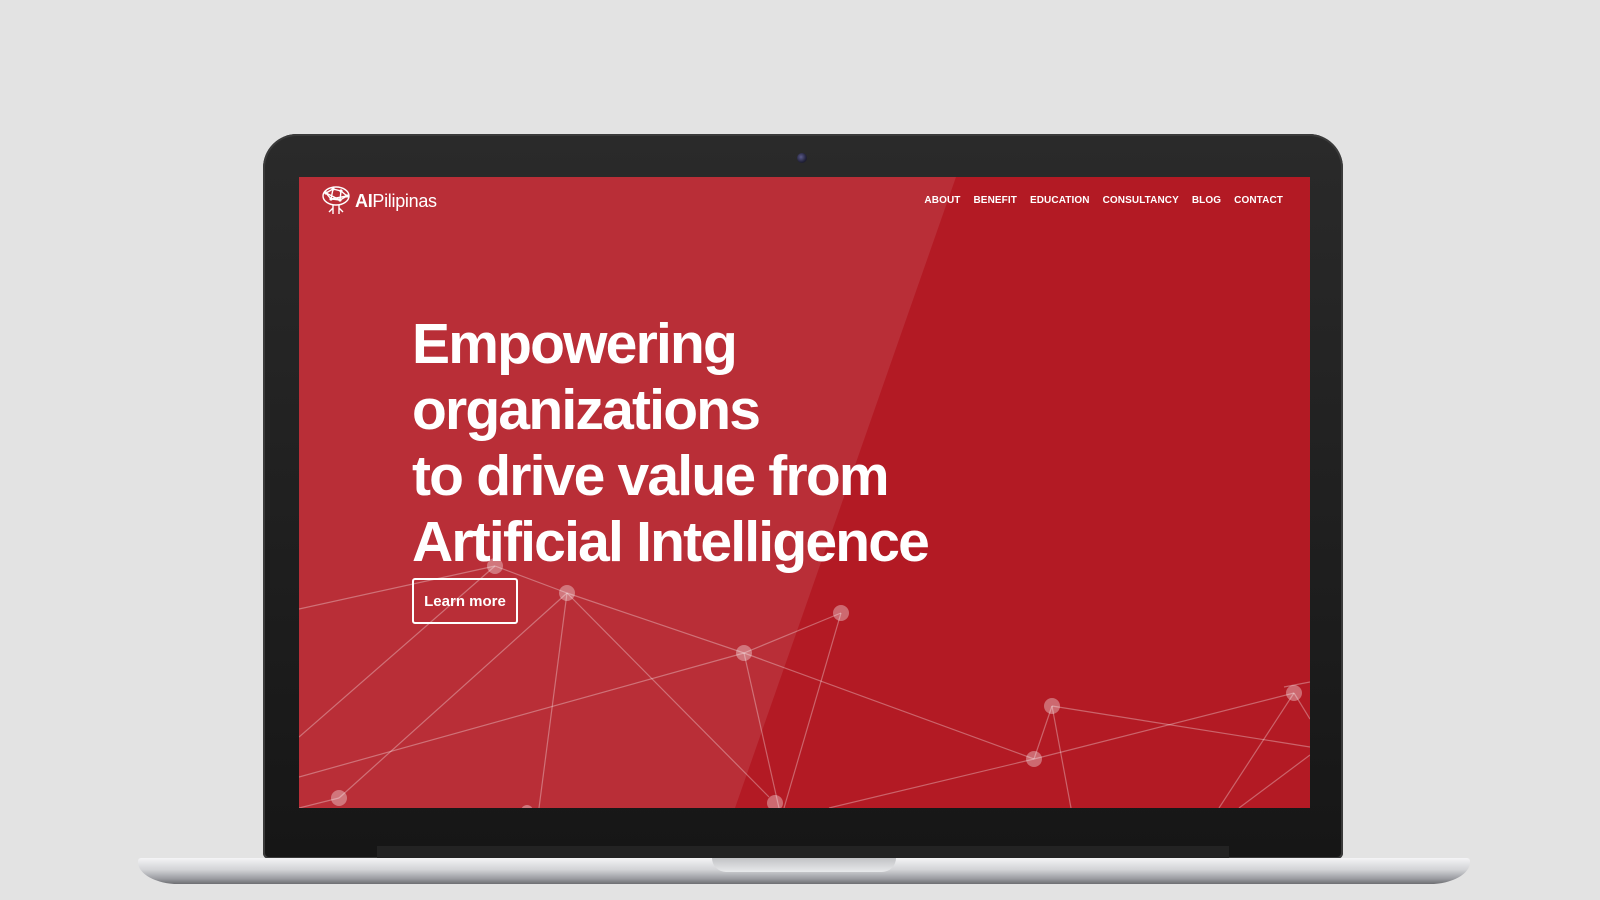 The width and height of the screenshot is (1600, 900). I want to click on nav-benefit: BENEFIT, so click(994, 200).